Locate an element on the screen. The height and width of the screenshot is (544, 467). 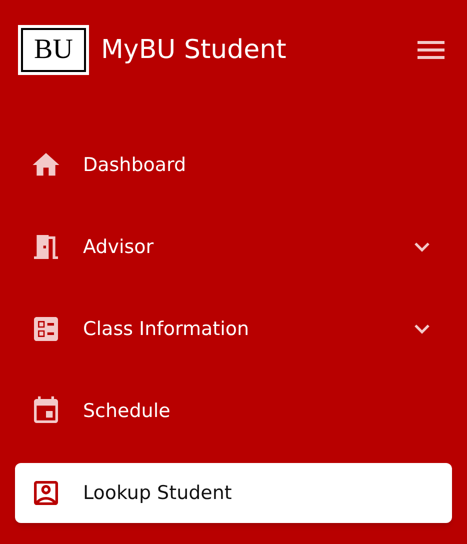
nav-label: Dashboard is located at coordinates (135, 165).